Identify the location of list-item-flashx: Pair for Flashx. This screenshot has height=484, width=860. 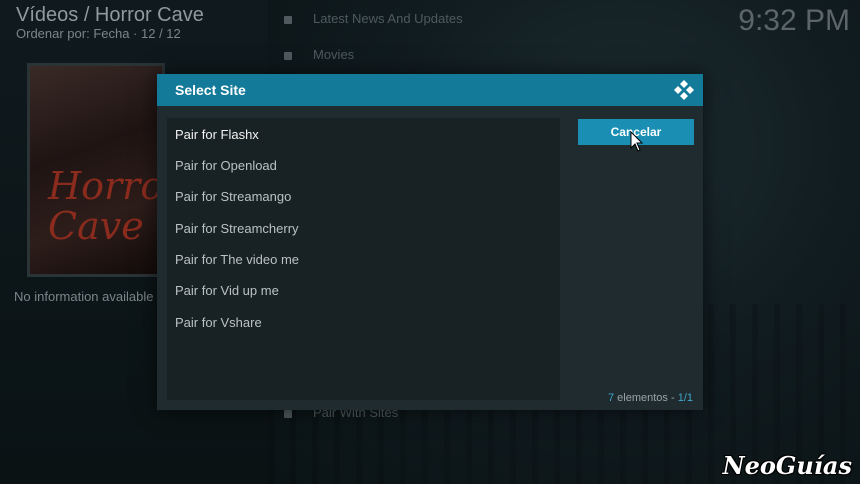
(217, 134).